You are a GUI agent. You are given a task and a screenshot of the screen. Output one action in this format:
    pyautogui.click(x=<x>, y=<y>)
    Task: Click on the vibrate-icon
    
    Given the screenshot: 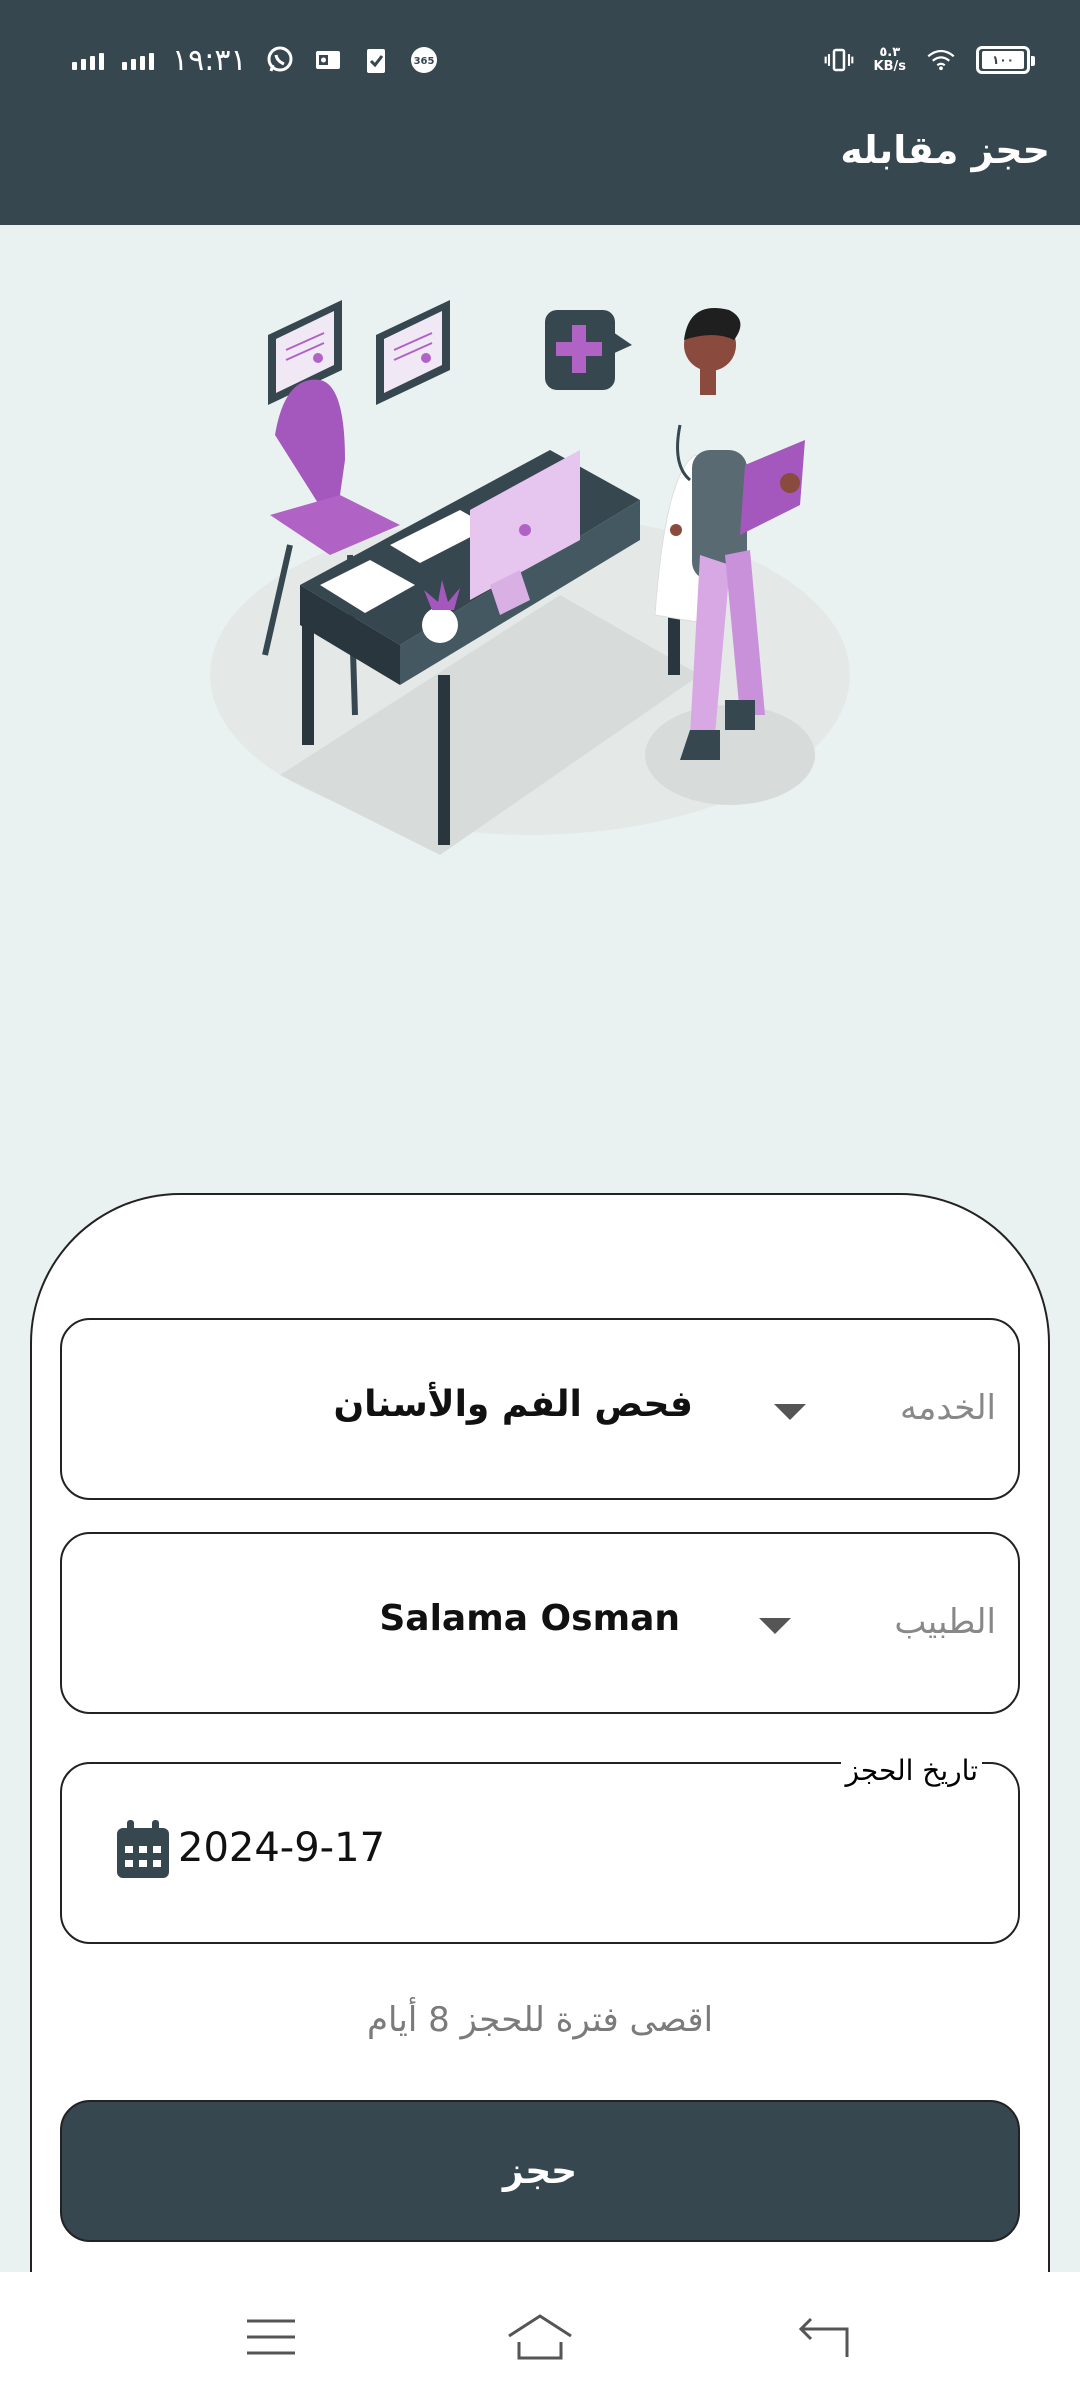 What is the action you would take?
    pyautogui.click(x=839, y=60)
    